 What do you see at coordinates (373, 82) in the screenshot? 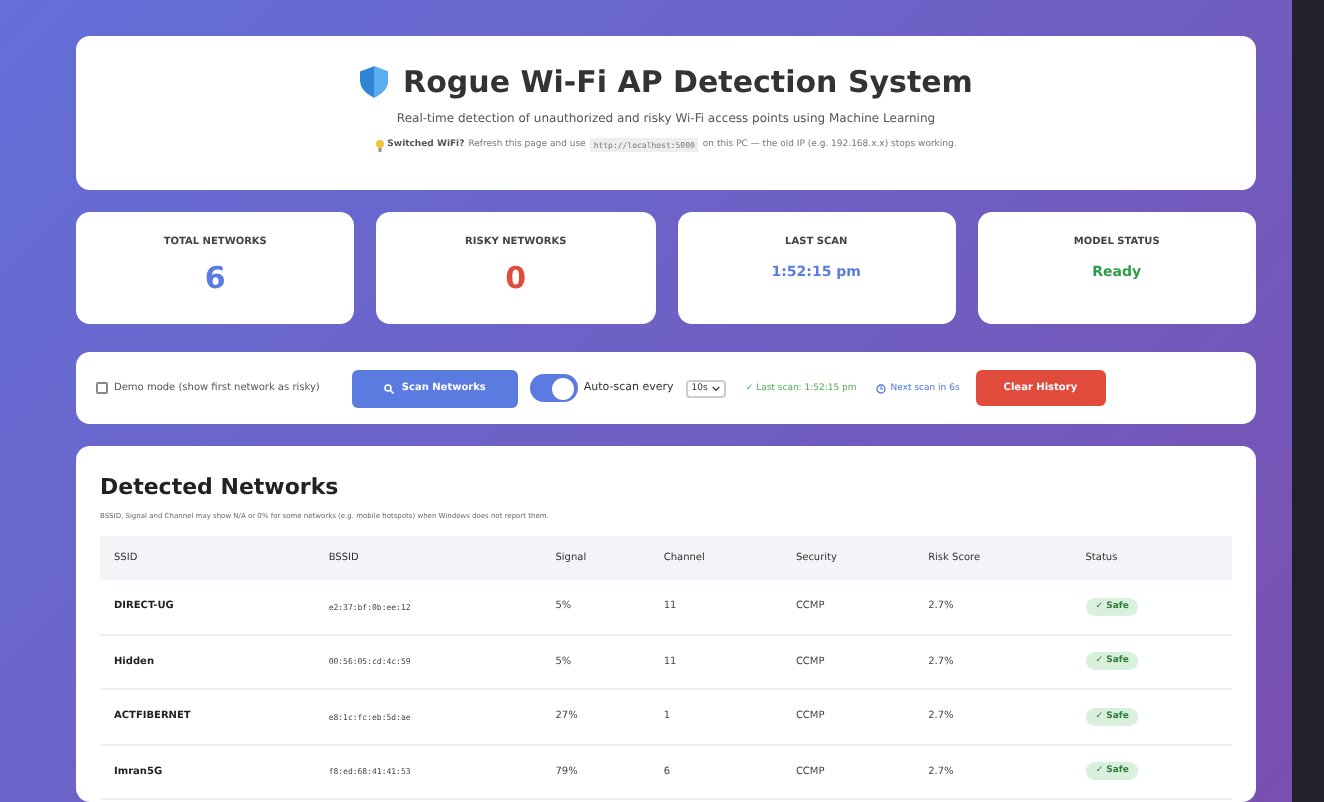
I see `shield-icon` at bounding box center [373, 82].